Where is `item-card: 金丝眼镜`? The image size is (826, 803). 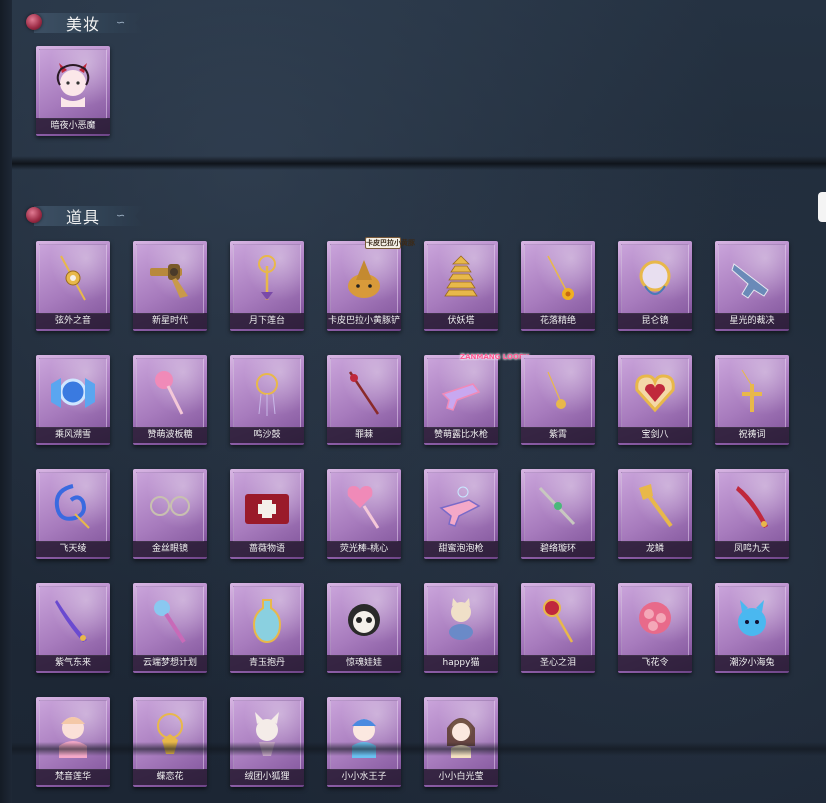 item-card: 金丝眼镜 is located at coordinates (170, 514).